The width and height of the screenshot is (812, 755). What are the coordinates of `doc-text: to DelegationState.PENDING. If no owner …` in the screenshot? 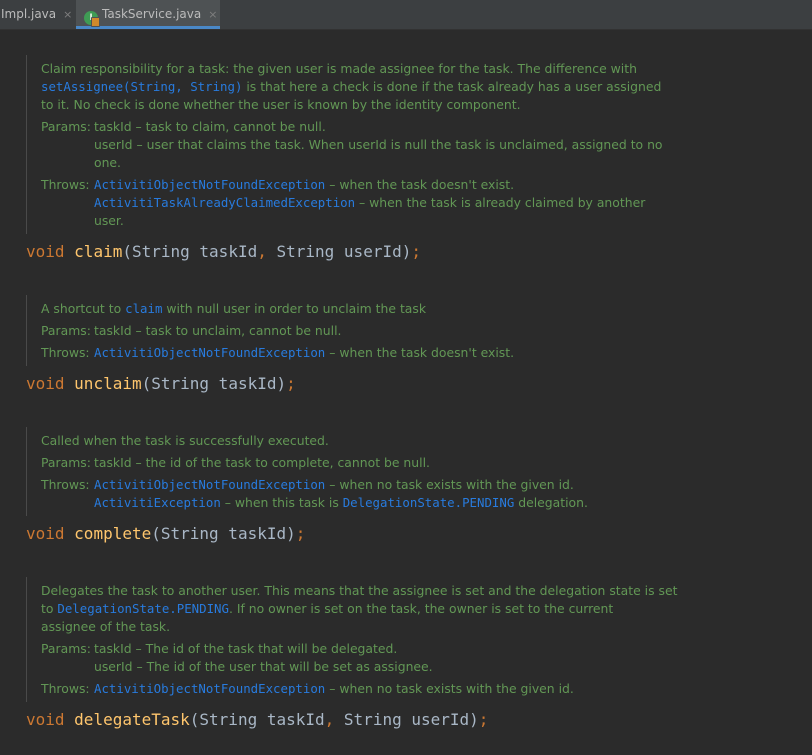 It's located at (327, 608).